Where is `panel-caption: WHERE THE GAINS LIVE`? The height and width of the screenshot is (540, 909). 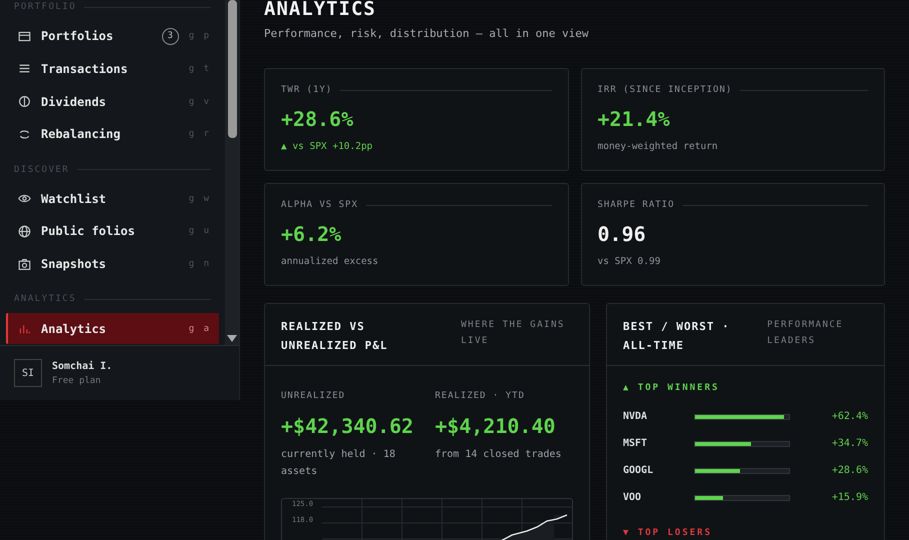 panel-caption: WHERE THE GAINS LIVE is located at coordinates (513, 333).